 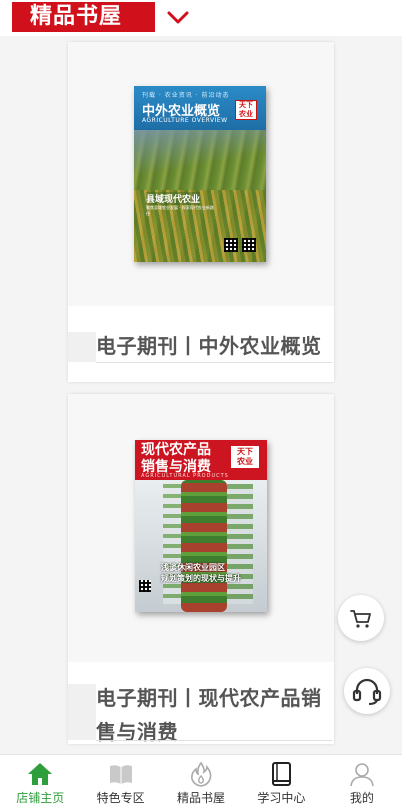 I want to click on cover-headline: 浅谈休闲农业园区 规划策划的现状与提升, so click(x=201, y=573).